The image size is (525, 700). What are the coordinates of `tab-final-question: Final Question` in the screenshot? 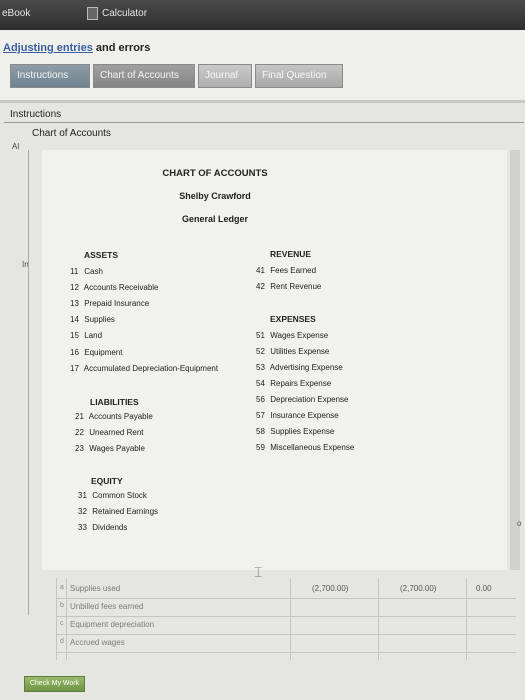 It's located at (299, 76).